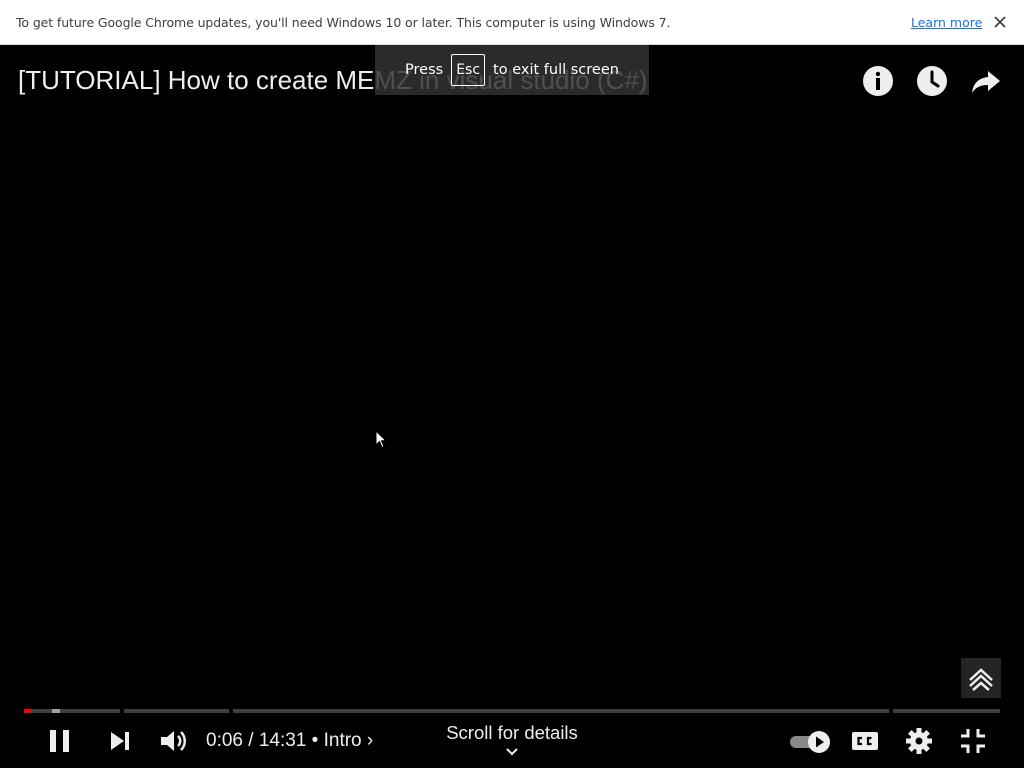  Describe the element at coordinates (224, 740) in the screenshot. I see `current-time: 0:06` at that location.